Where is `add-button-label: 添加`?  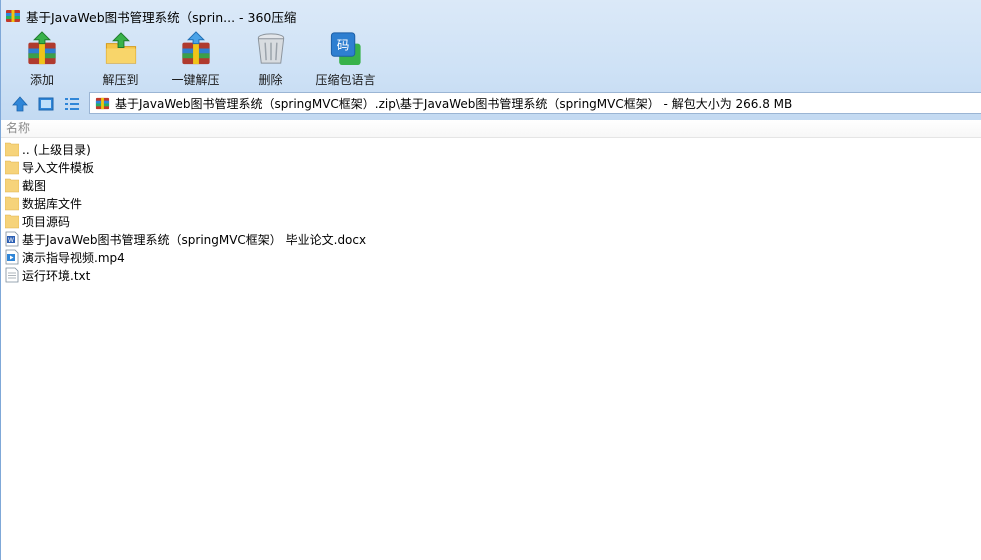
add-button-label: 添加 is located at coordinates (41, 80).